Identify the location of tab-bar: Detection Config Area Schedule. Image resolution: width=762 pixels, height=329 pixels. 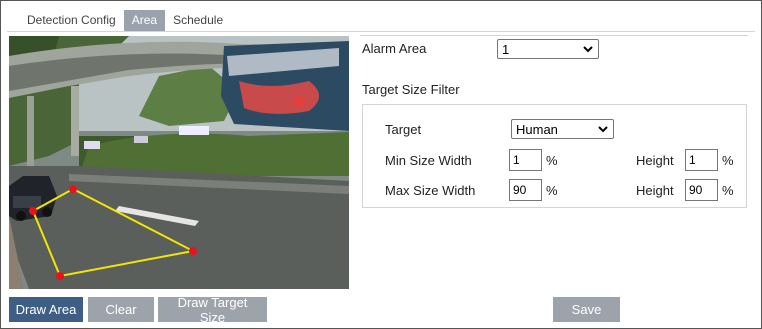
(125, 20).